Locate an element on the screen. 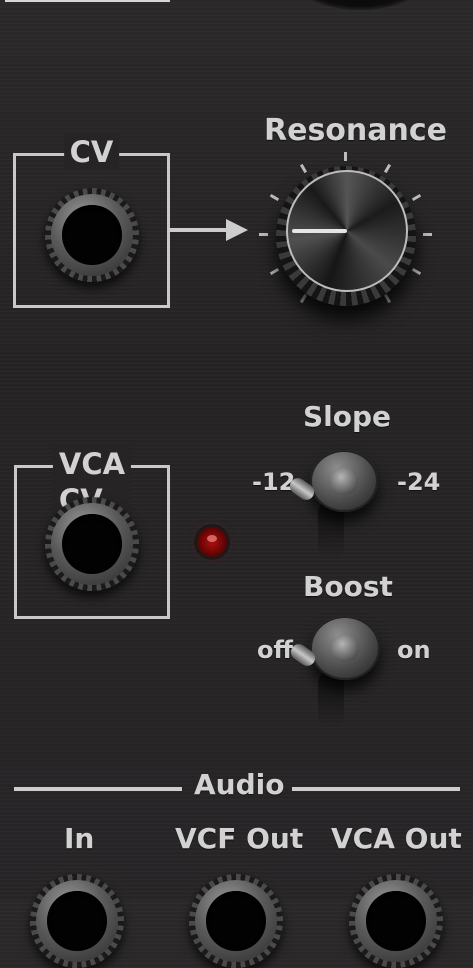 The width and height of the screenshot is (473, 968). upper-knob-shadow is located at coordinates (360, 5).